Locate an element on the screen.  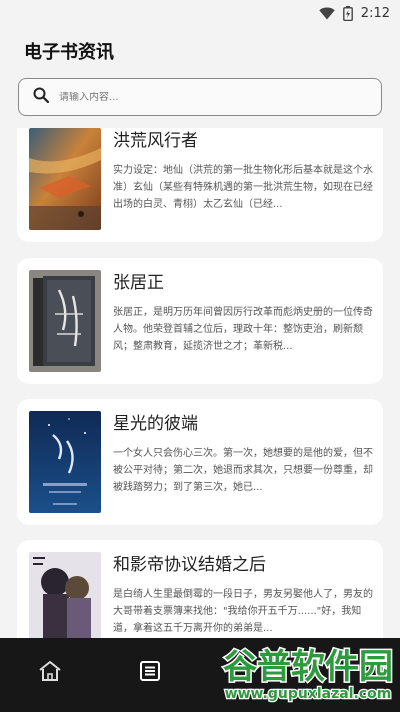
book-title: 和影帝协议结婚之后 is located at coordinates (189, 565).